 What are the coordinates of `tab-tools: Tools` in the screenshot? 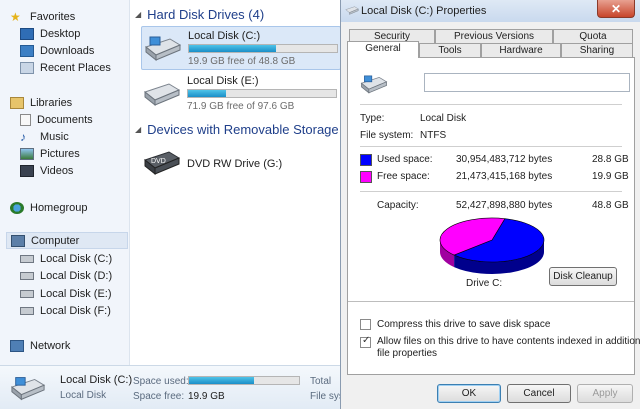 It's located at (450, 50).